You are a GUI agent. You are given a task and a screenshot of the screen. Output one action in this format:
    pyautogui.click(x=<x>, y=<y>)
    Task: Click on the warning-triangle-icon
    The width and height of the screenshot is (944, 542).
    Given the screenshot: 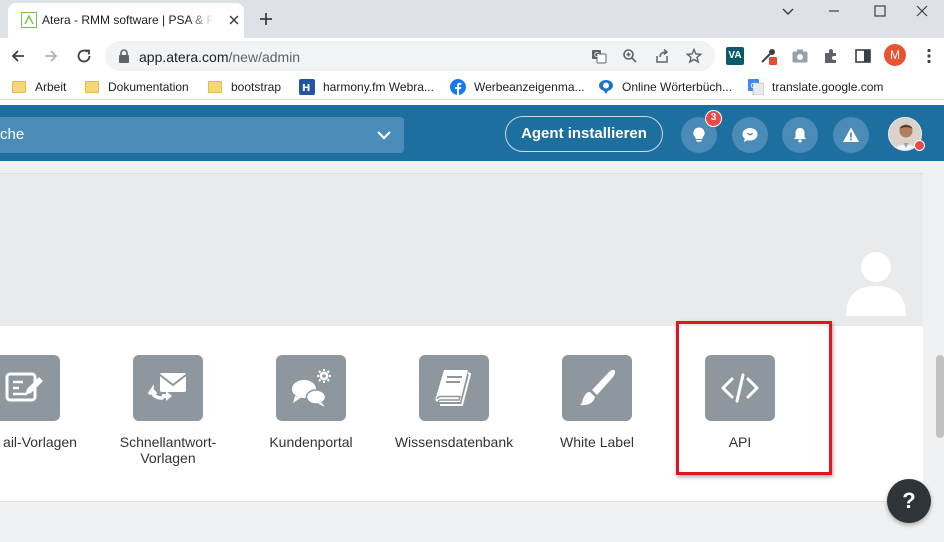 What is the action you would take?
    pyautogui.click(x=851, y=134)
    